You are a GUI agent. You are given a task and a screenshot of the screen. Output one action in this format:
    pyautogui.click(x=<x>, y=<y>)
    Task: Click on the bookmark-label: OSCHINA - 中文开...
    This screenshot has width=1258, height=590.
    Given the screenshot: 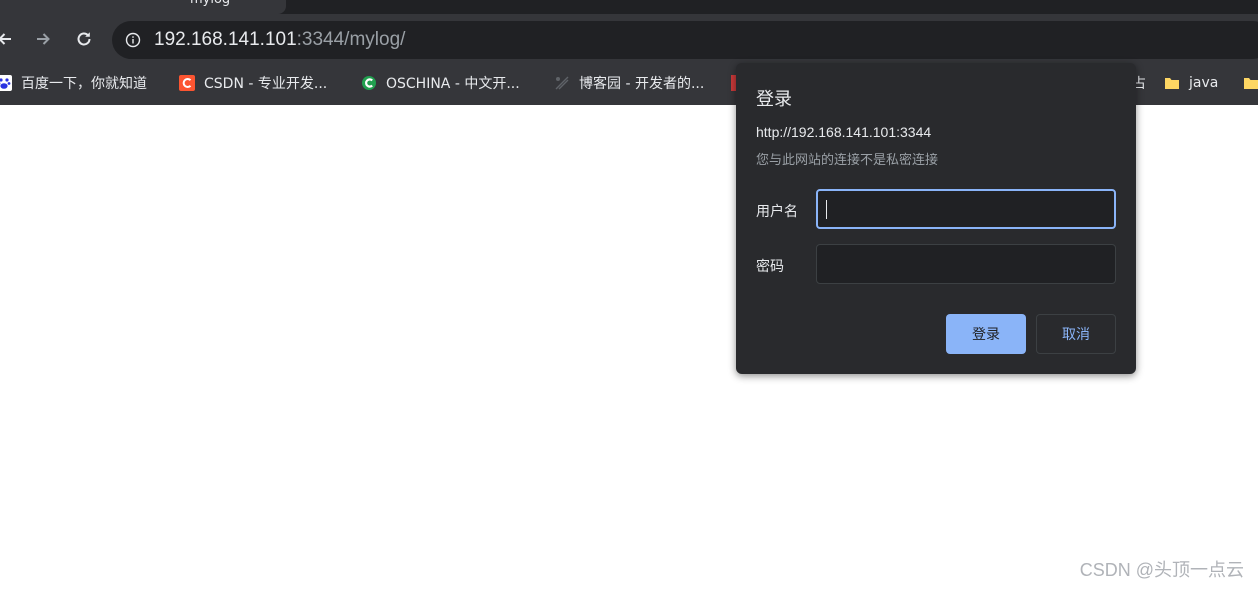 What is the action you would take?
    pyautogui.click(x=453, y=84)
    